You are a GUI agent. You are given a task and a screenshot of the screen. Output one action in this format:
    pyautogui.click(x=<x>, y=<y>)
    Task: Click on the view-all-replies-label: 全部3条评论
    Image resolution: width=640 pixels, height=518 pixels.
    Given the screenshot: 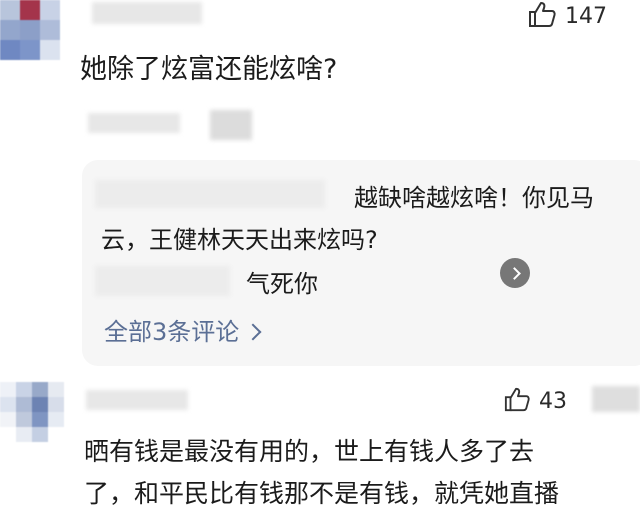 What is the action you would take?
    pyautogui.click(x=172, y=332)
    